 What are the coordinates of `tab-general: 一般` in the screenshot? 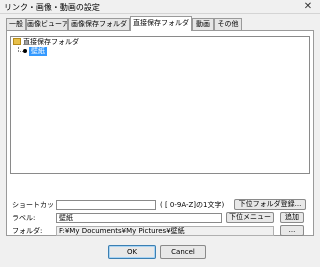 It's located at (16, 24).